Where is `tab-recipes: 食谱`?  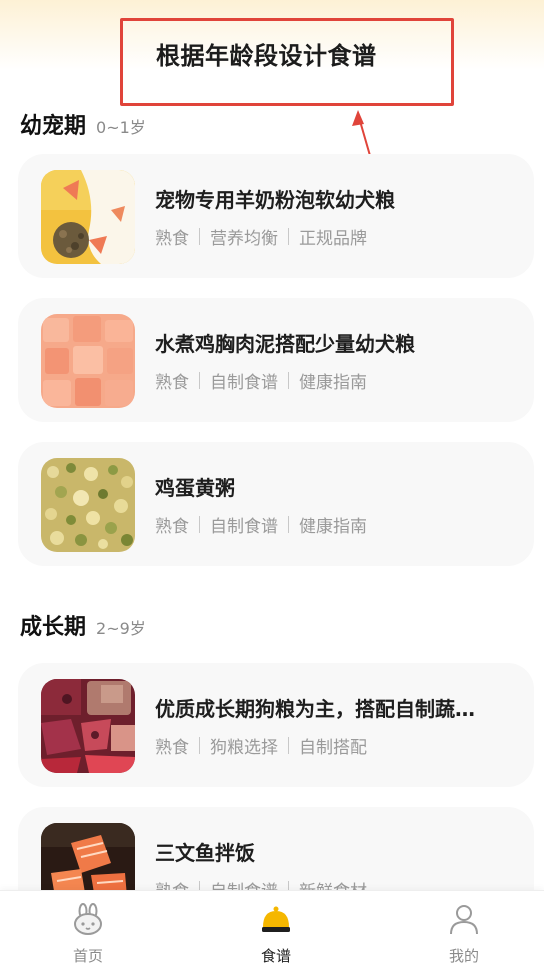 tab-recipes: 食谱 is located at coordinates (276, 930).